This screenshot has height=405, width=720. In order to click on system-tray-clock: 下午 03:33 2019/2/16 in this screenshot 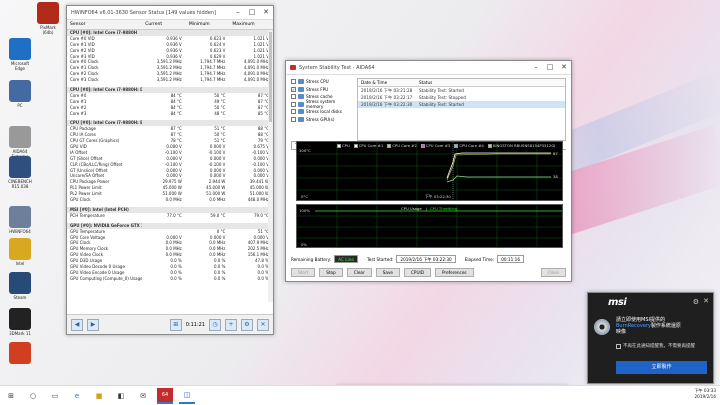, I will do `click(705, 394)`.